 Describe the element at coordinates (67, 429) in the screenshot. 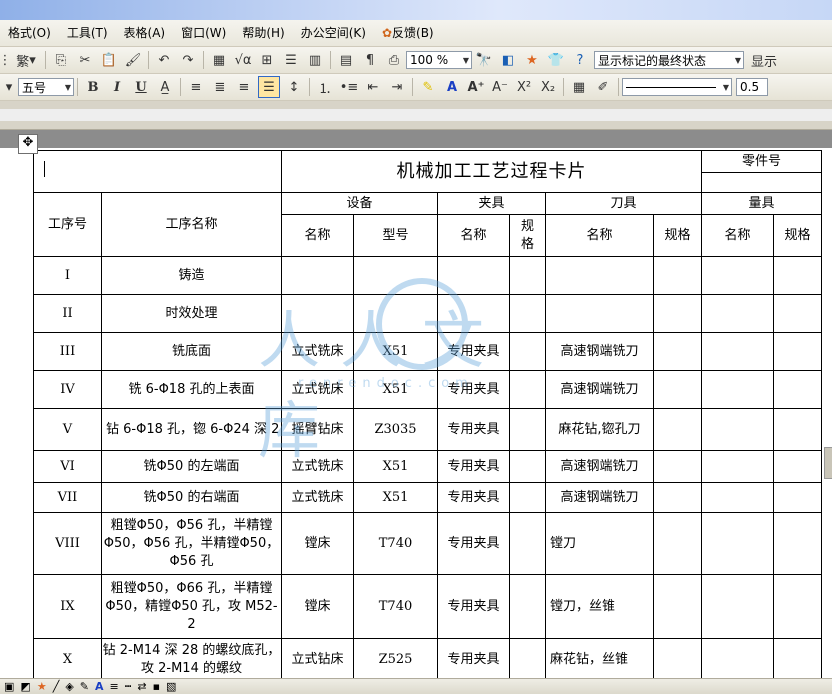

I see `step-no-cell: V` at that location.